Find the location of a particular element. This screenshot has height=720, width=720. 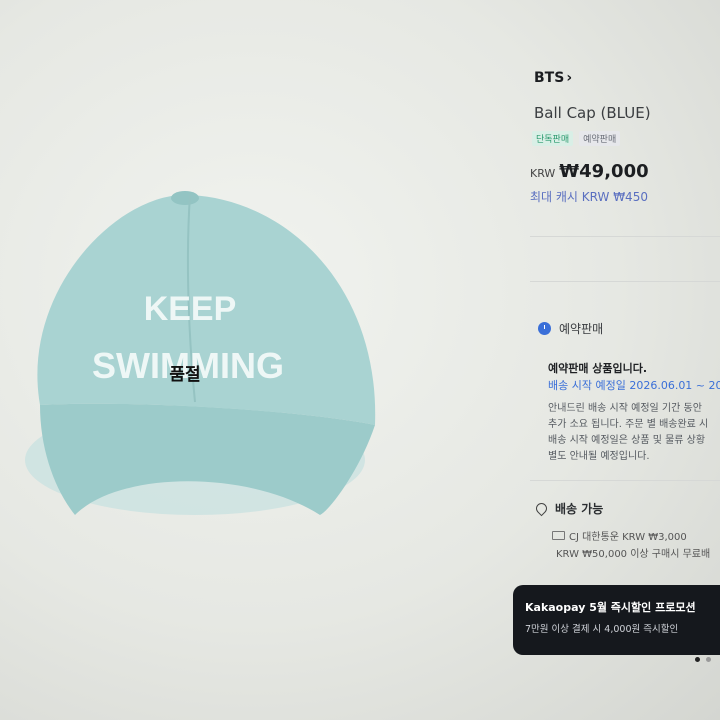

notice-line: 추가 소요 됩니다. 주문 별 배송완료 시 is located at coordinates (628, 424).